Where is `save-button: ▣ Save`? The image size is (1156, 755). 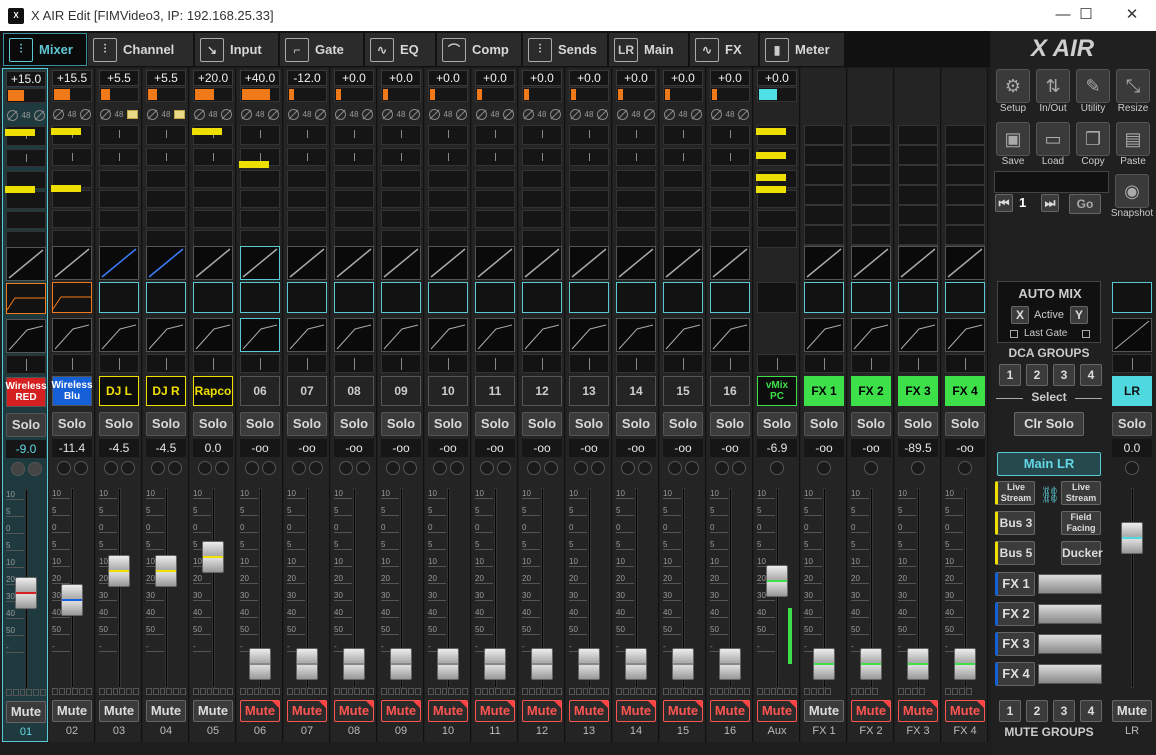
save-button: ▣ Save is located at coordinates (1013, 145).